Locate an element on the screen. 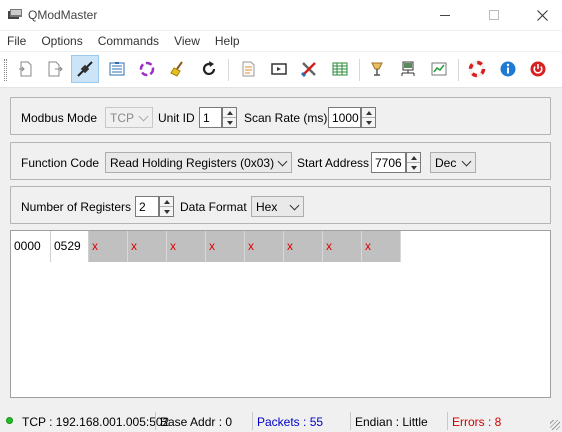 The width and height of the screenshot is (562, 432). tcp-settings-button is located at coordinates (439, 69).